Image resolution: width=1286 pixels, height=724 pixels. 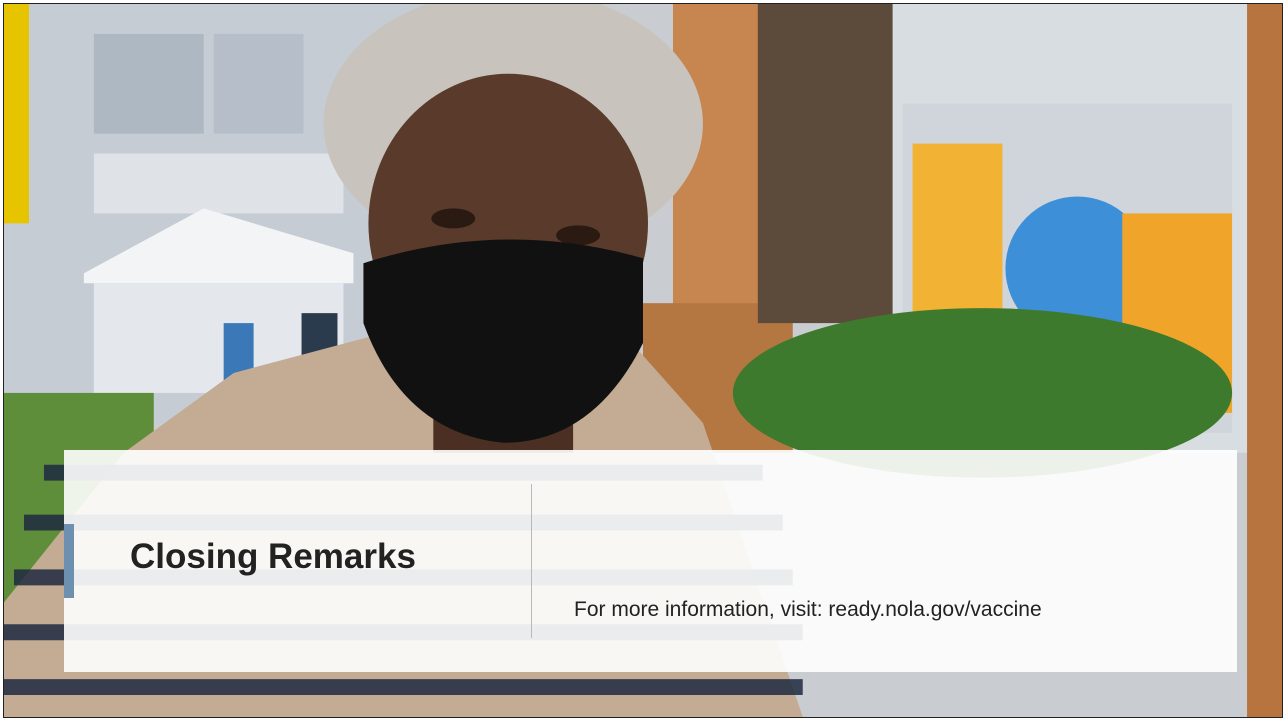 I want to click on vertical-divider, so click(x=531, y=561).